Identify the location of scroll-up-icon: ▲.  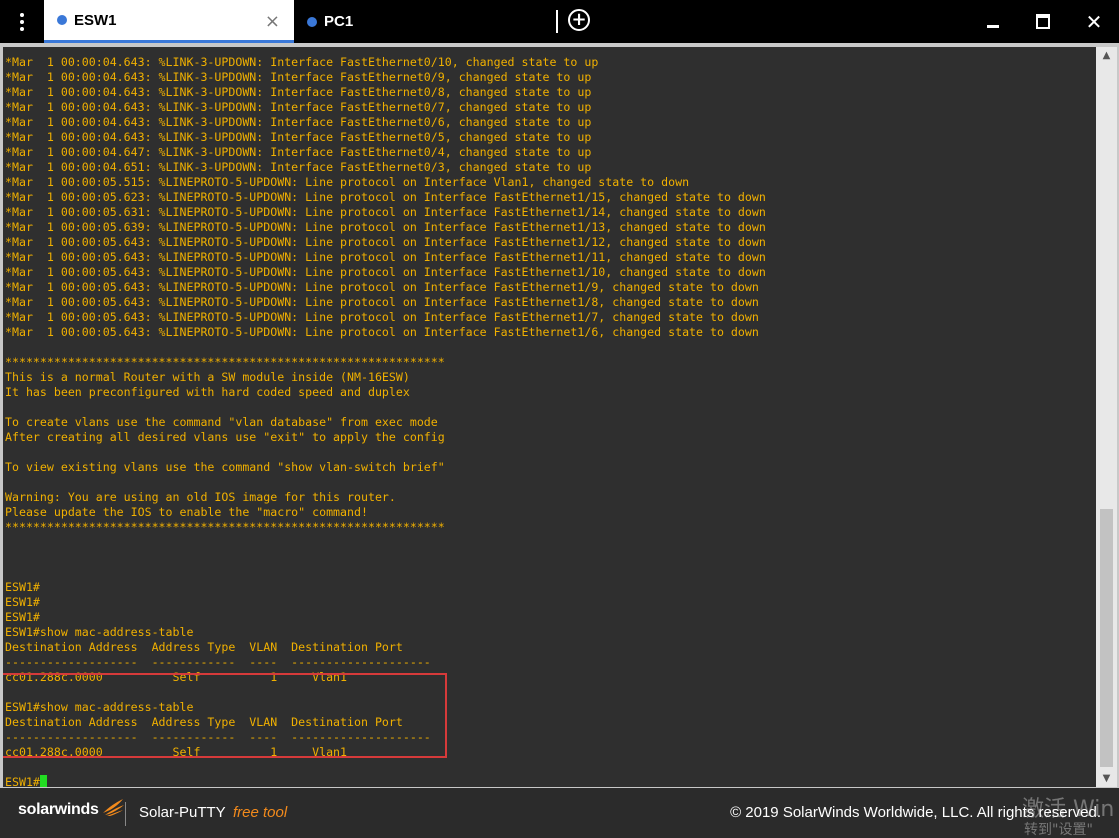
(1106, 55).